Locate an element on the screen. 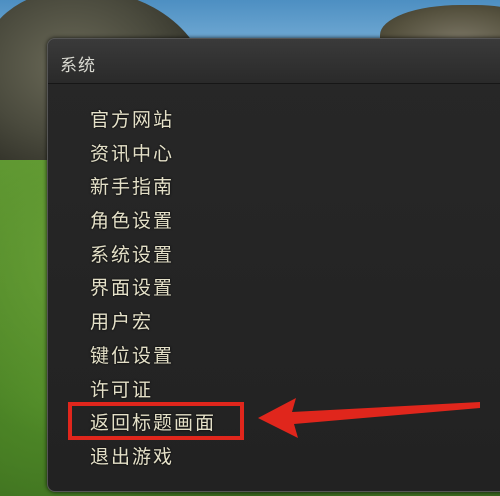 Image resolution: width=500 pixels, height=496 pixels. menu-item-character-settings: 角色设置 is located at coordinates (153, 221).